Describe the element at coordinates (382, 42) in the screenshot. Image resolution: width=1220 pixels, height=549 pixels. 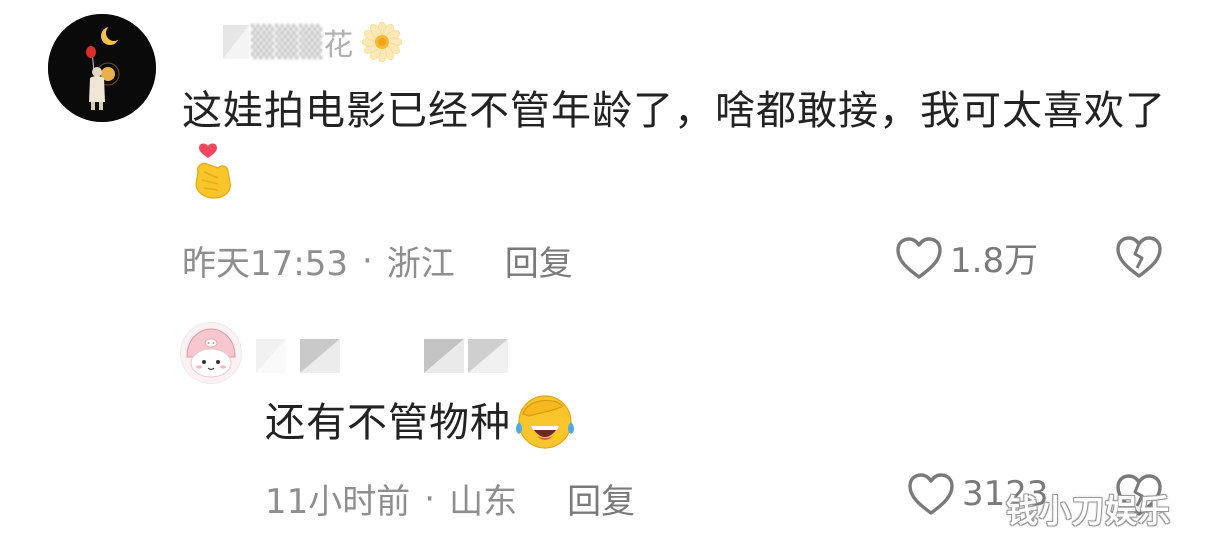
I see `daisy-flower-icon` at that location.